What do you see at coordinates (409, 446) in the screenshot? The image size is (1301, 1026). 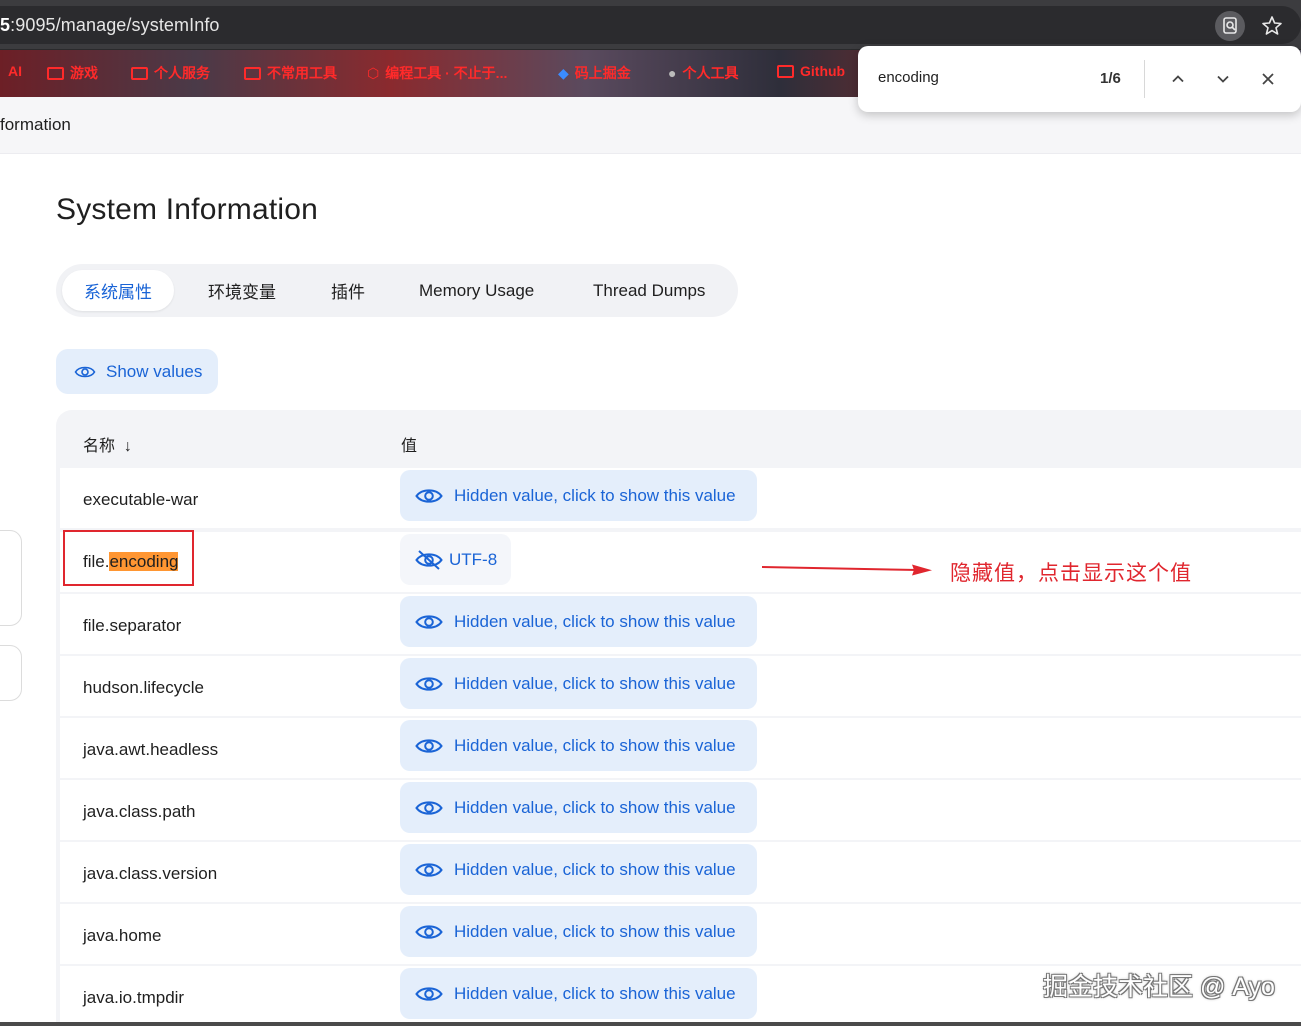 I see `column-header-value: 值` at bounding box center [409, 446].